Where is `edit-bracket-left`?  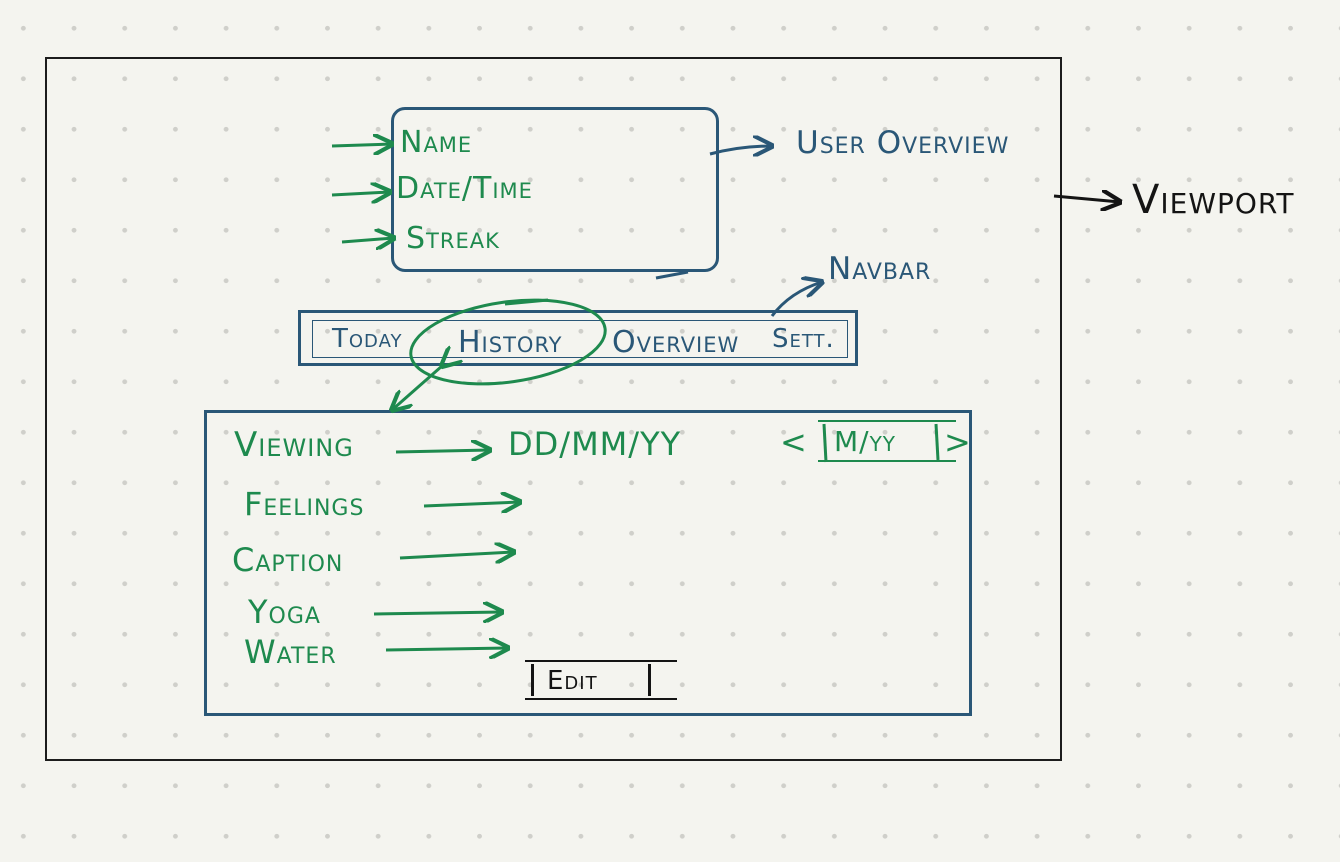 edit-bracket-left is located at coordinates (532, 680).